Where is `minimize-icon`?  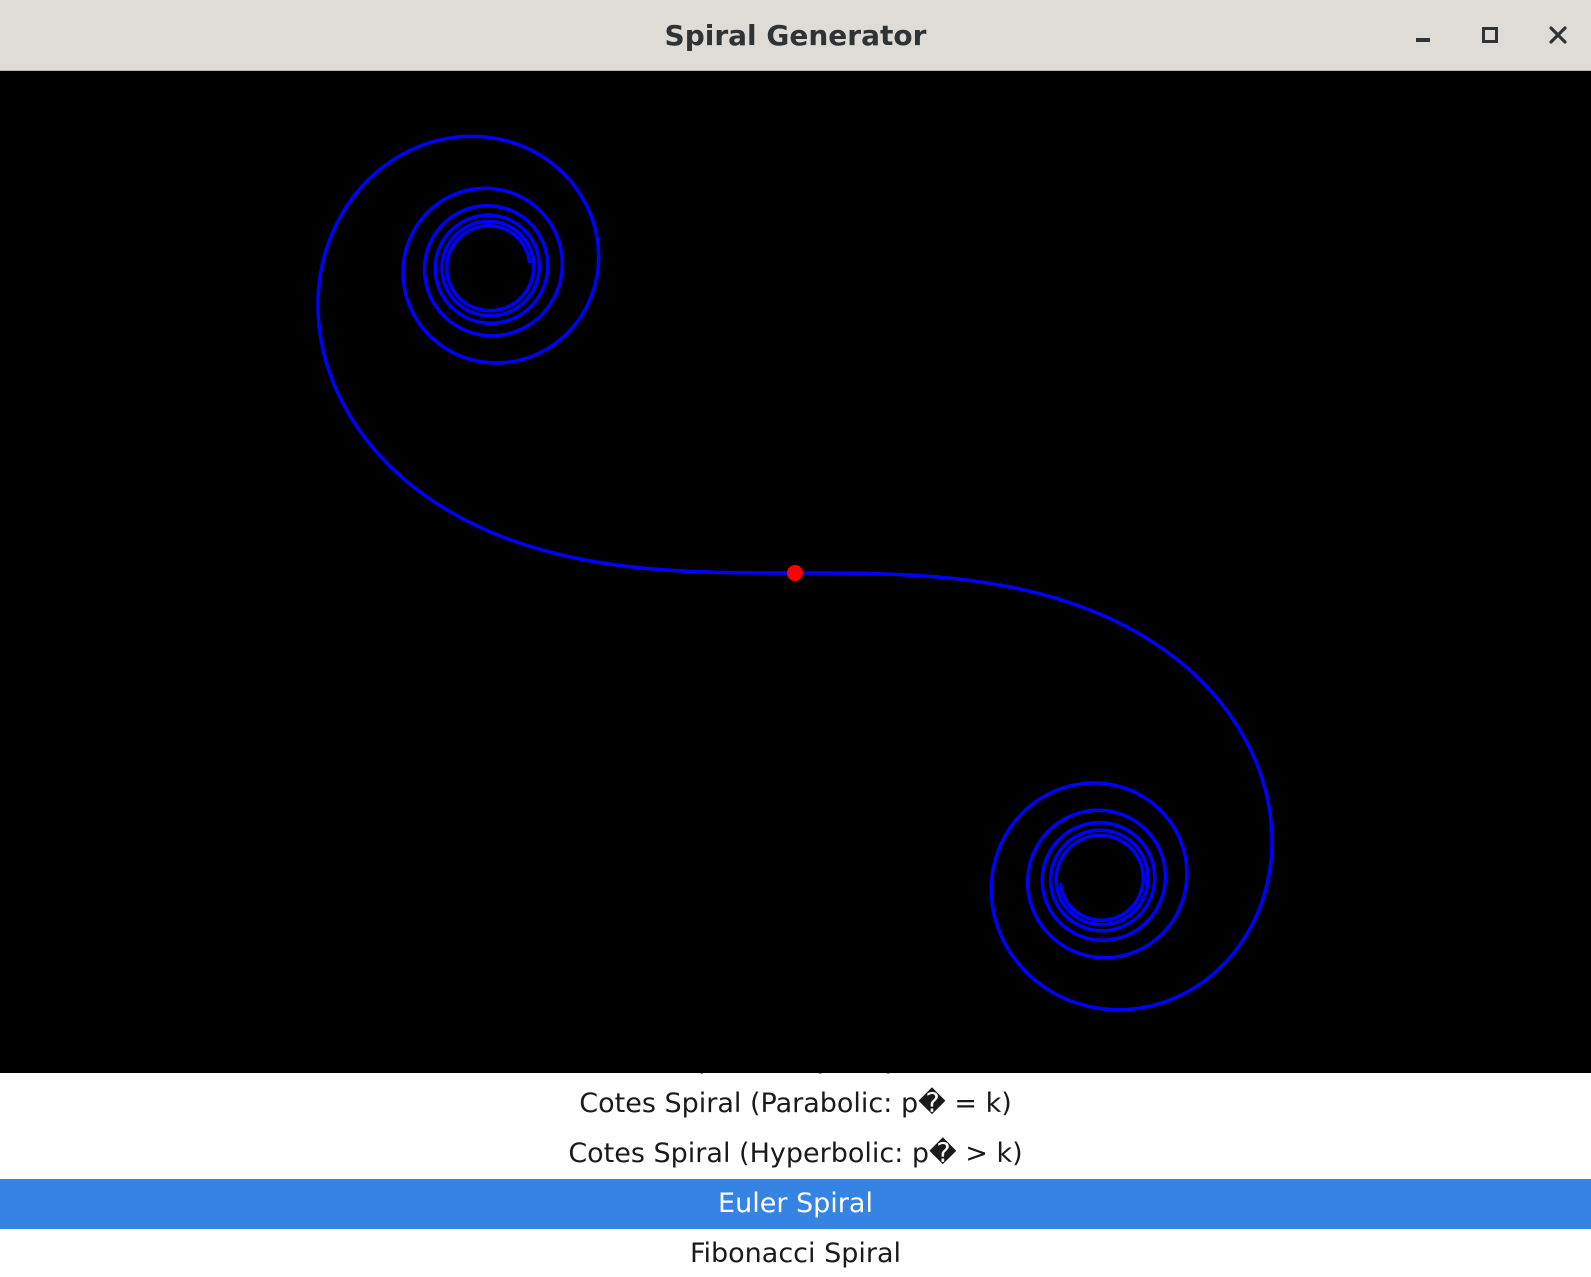 minimize-icon is located at coordinates (1423, 40).